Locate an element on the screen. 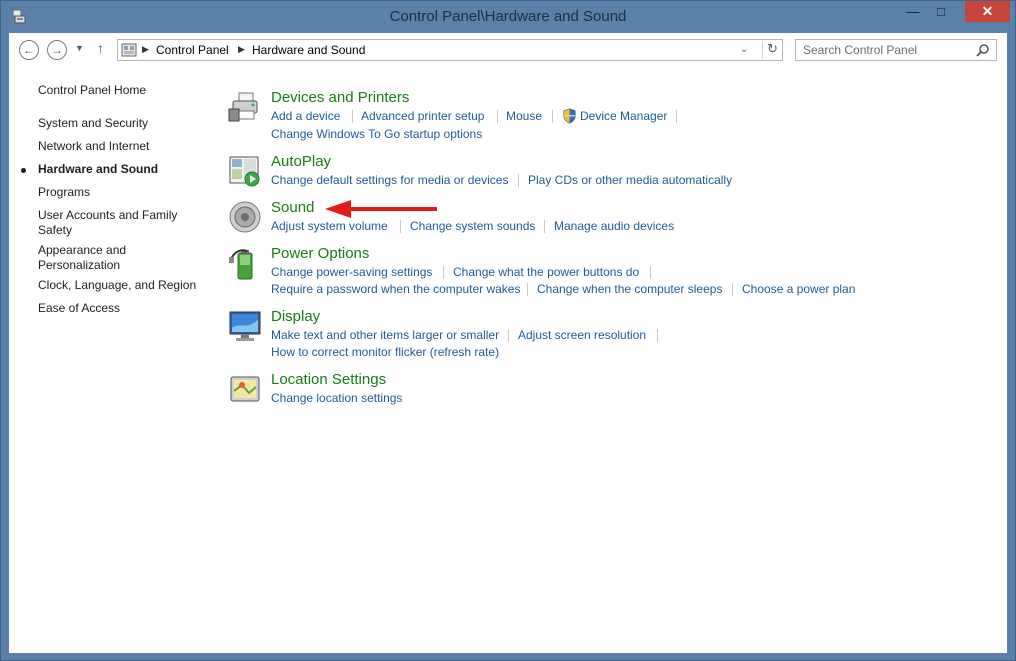 This screenshot has width=1016, height=661. back-button: ← is located at coordinates (29, 50).